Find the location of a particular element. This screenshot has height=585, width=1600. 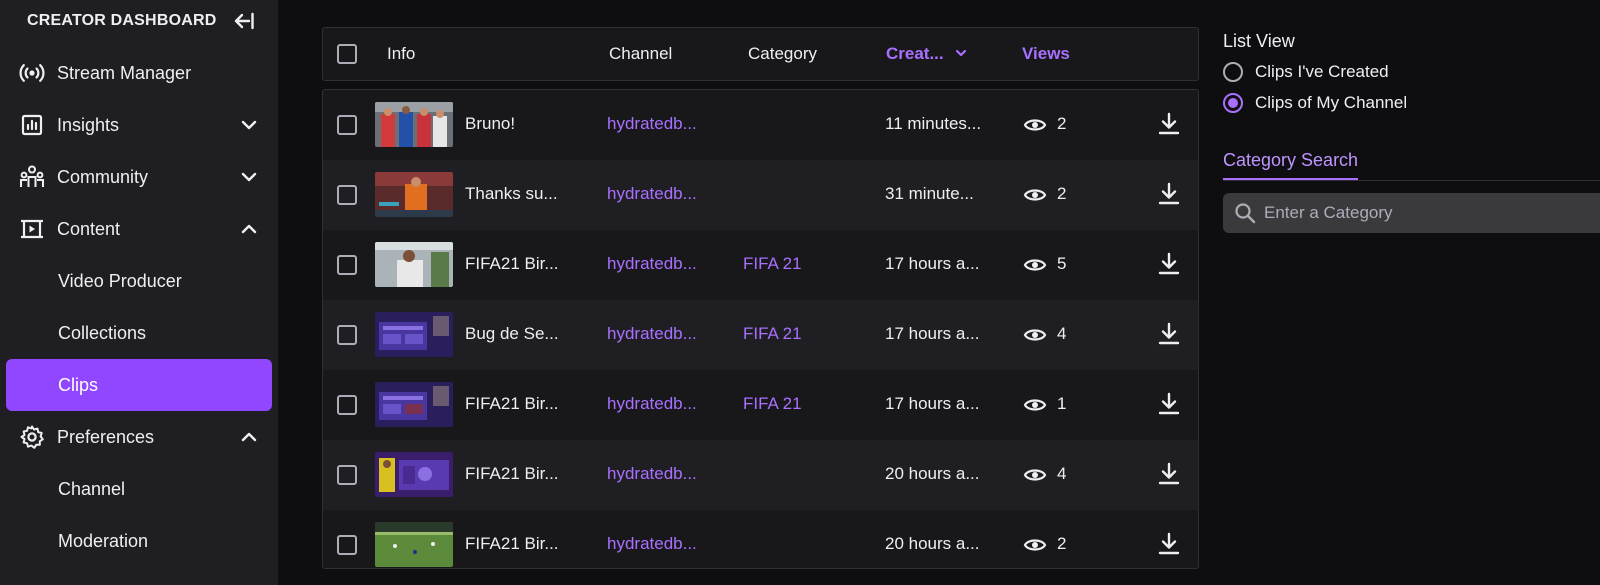

radio-clips-of-my-channel: Clips of My Channel is located at coordinates (1315, 103).